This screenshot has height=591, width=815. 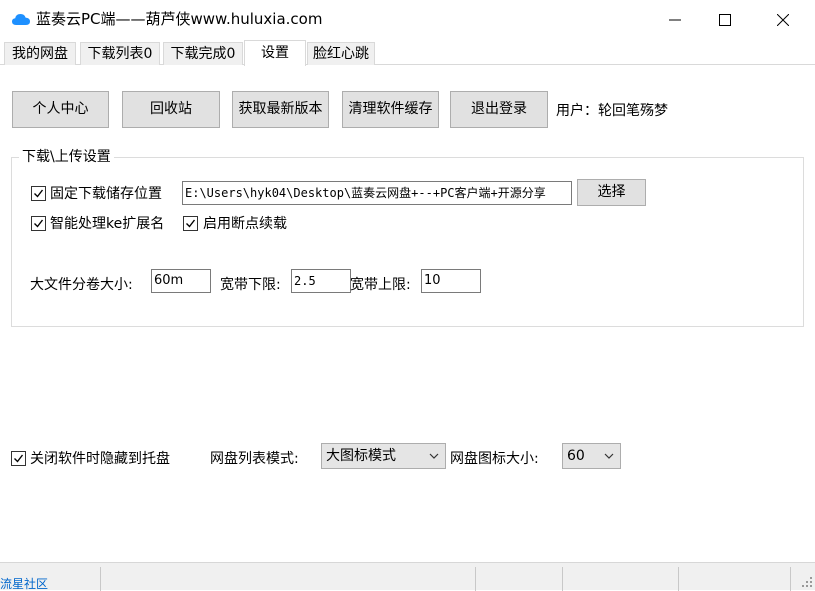 I want to click on maximize-button, so click(x=725, y=20).